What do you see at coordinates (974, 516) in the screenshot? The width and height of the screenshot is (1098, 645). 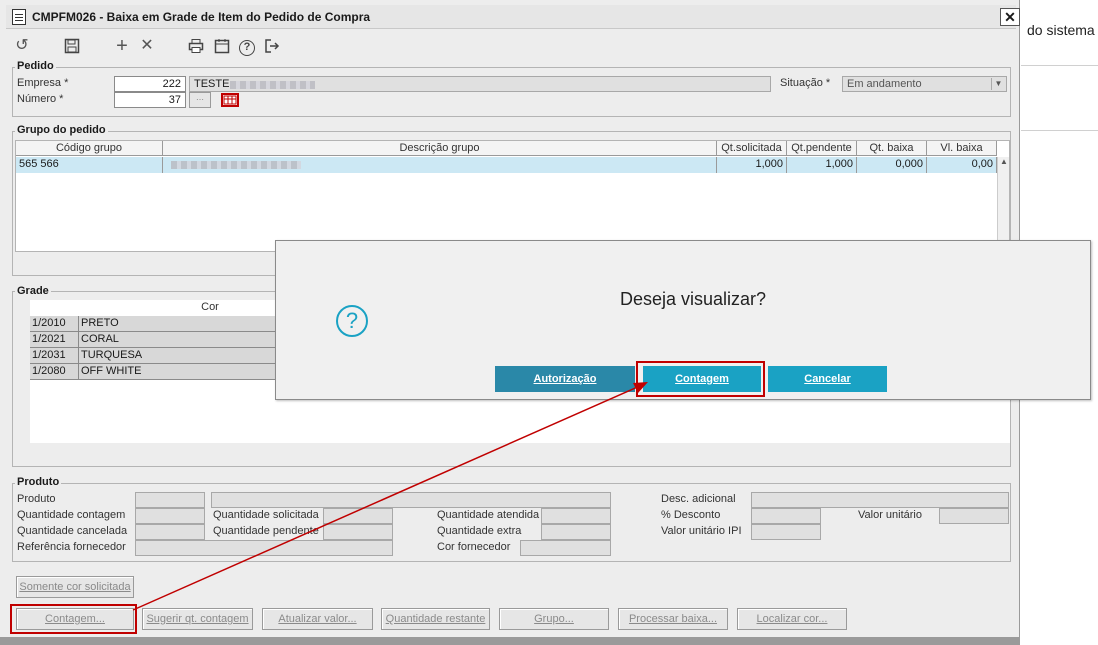 I see `valor-unitario-field` at bounding box center [974, 516].